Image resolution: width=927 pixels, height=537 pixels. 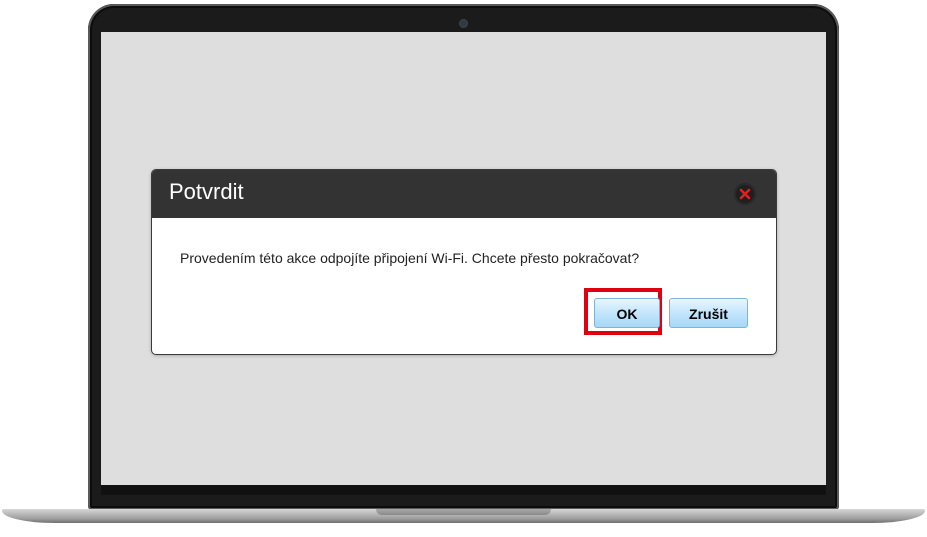 I want to click on close-button, so click(x=745, y=194).